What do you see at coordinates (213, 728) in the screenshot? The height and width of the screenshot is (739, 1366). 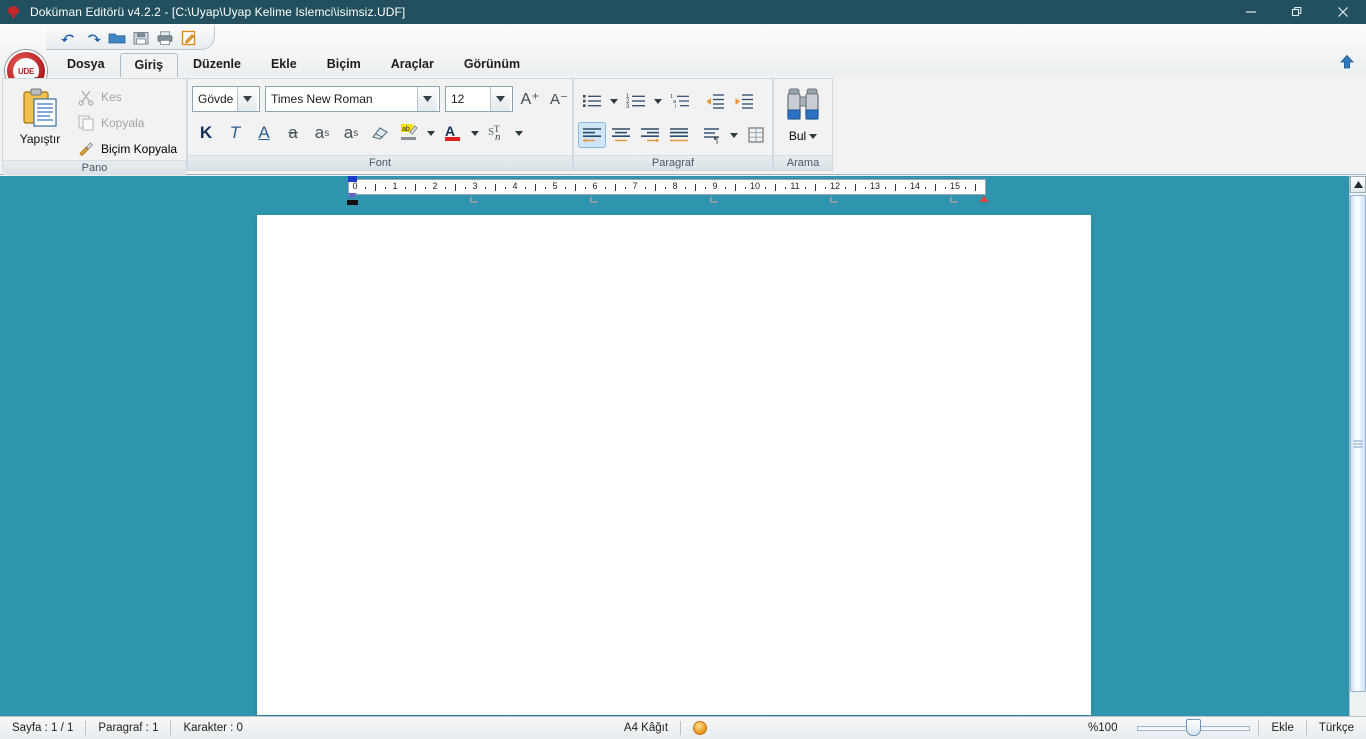 I see `status-character: Karakter : 0` at bounding box center [213, 728].